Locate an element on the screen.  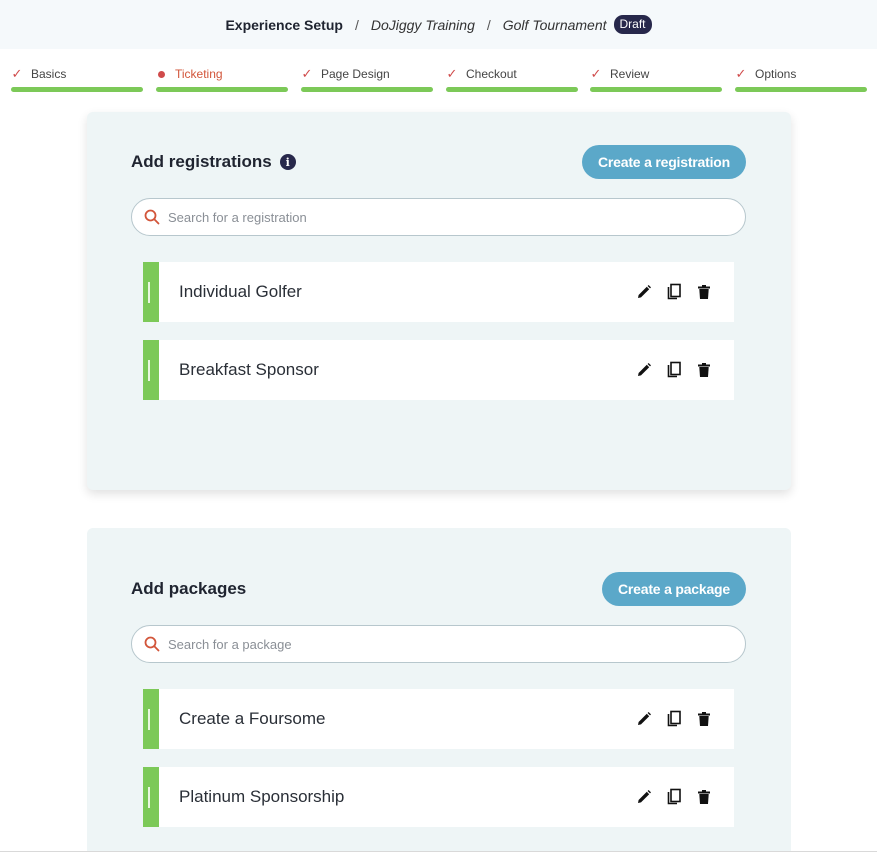
create-registration-button: Create a registration is located at coordinates (664, 162).